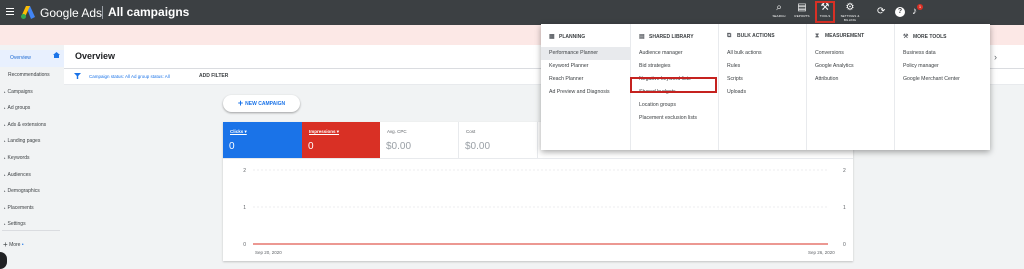  I want to click on wrench-icon: ⚒, so click(906, 37).